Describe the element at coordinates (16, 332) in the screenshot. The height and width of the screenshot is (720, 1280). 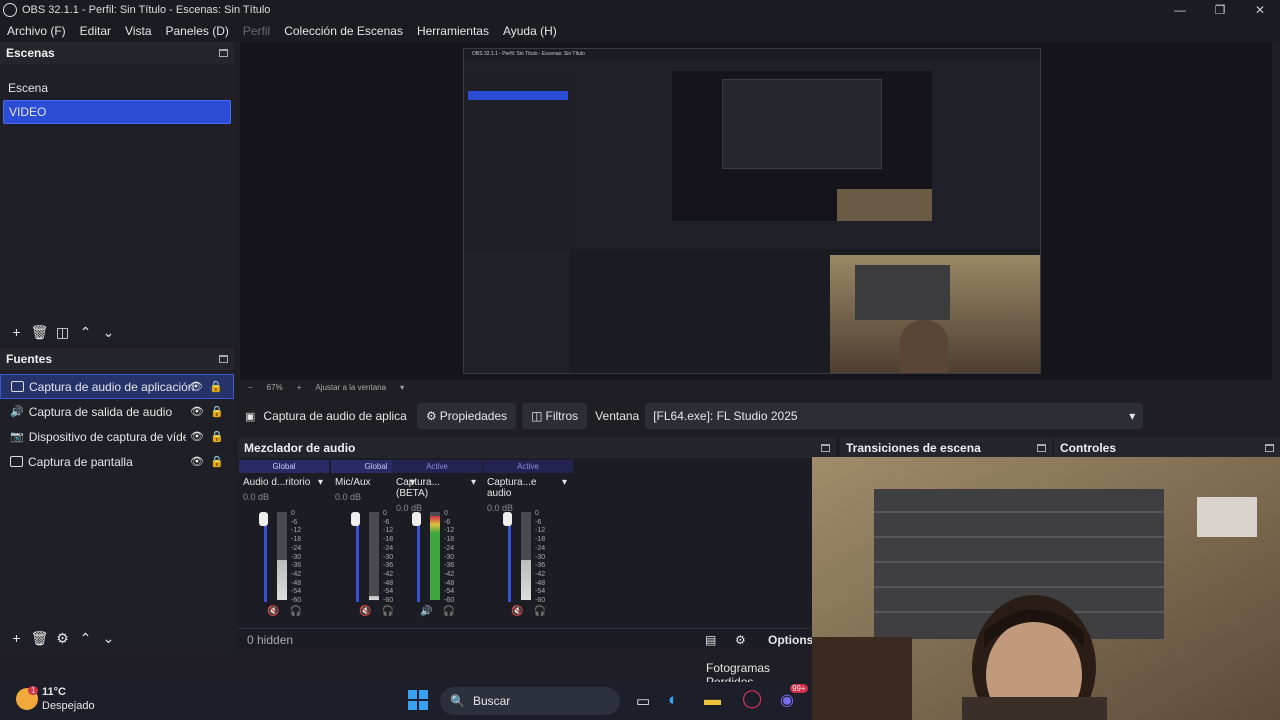
I see `add-scene-button: +` at that location.